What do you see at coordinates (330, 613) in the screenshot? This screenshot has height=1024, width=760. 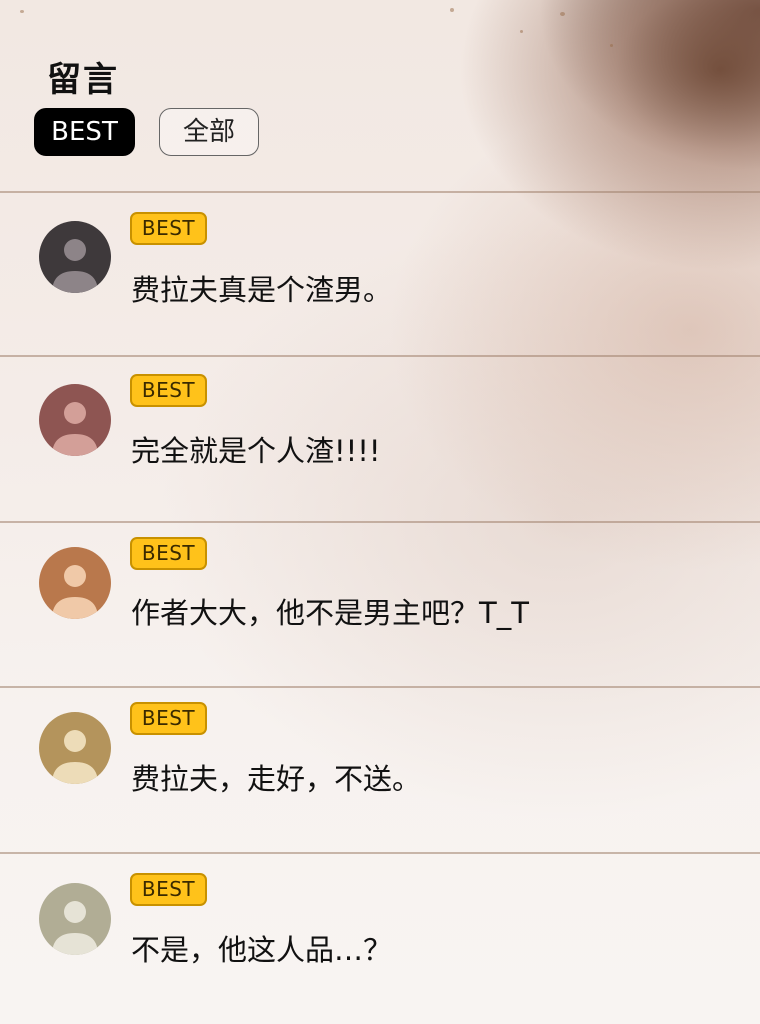 I see `comment-text: 作者大大，他不是男主吧？T_T` at bounding box center [330, 613].